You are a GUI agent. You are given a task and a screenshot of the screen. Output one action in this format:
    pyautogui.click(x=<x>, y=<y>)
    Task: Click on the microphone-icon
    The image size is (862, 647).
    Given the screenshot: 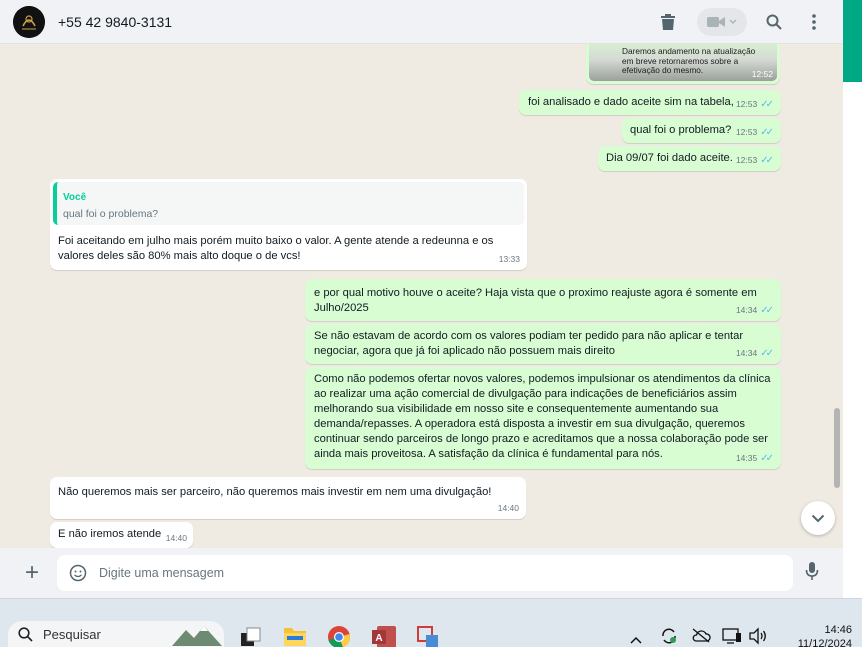 What is the action you would take?
    pyautogui.click(x=812, y=573)
    